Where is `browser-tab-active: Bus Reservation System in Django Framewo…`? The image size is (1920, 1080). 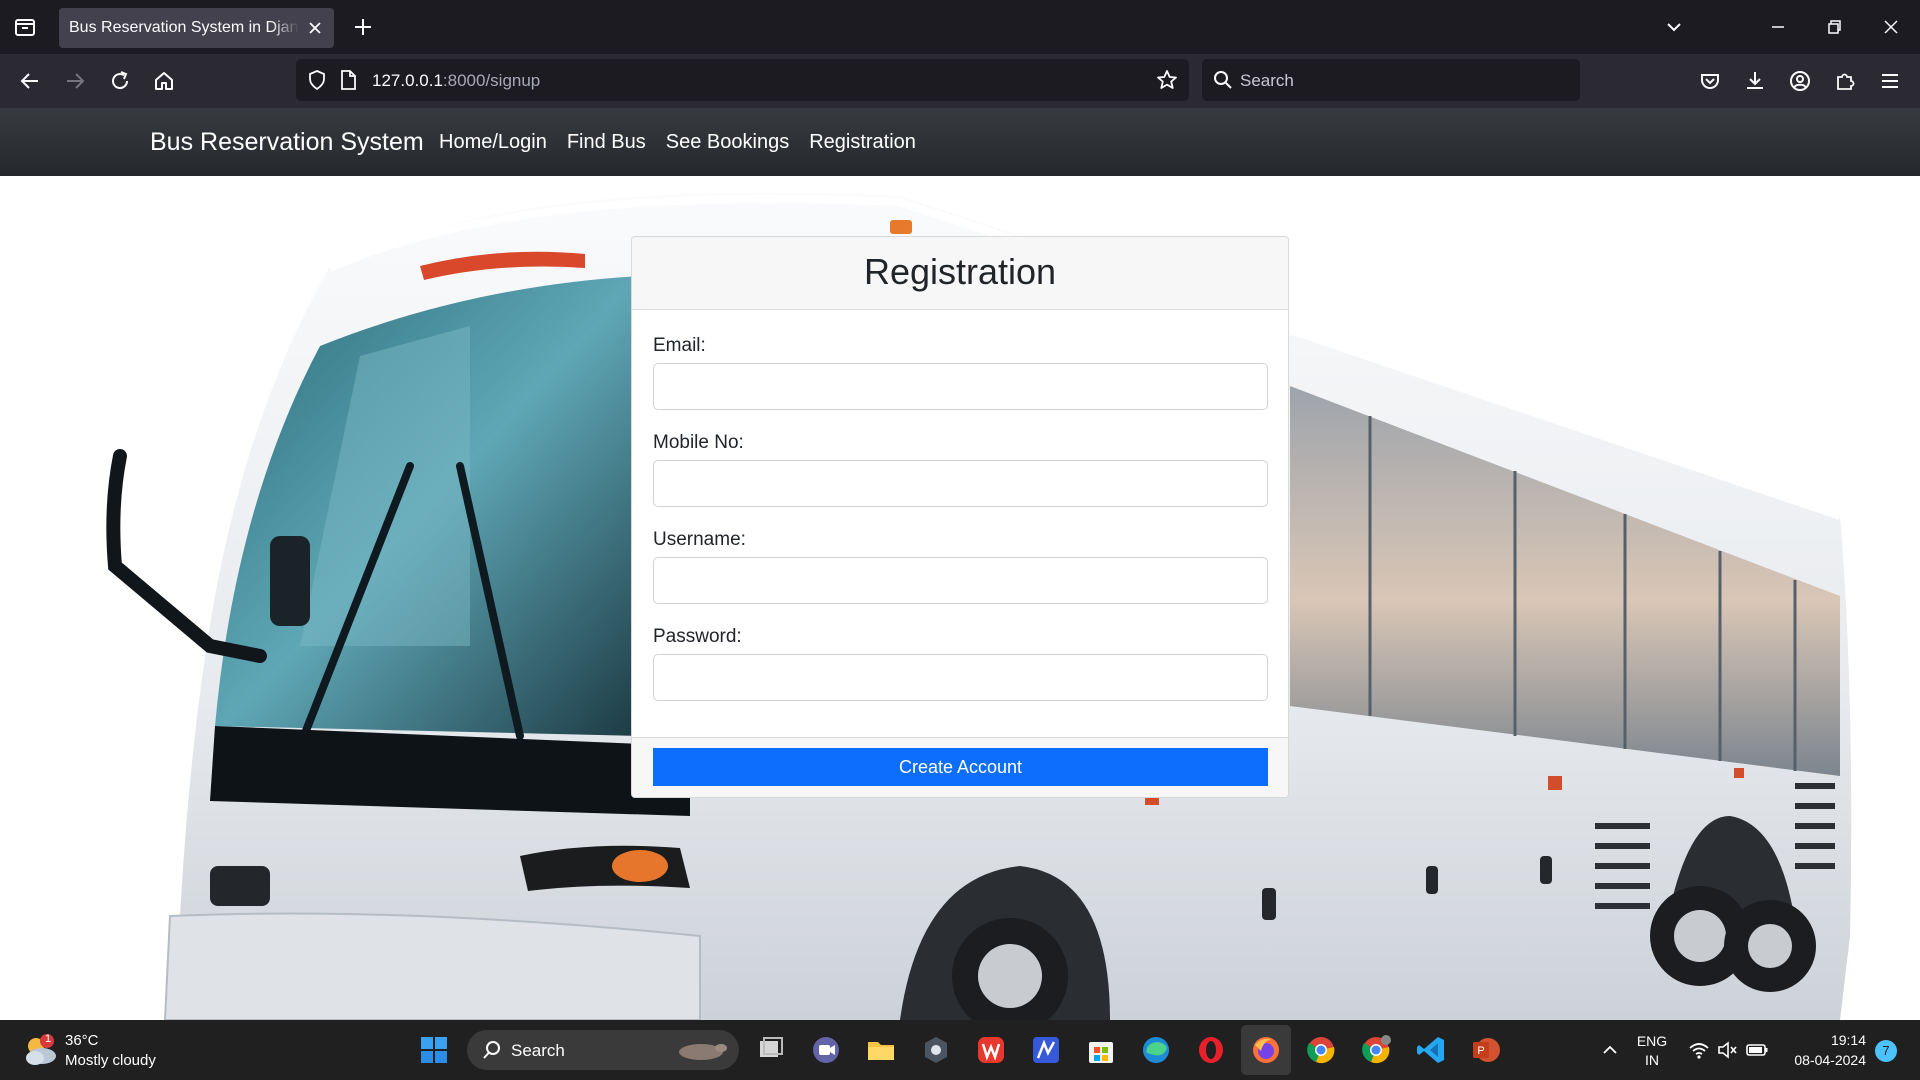
browser-tab-active: Bus Reservation System in Django Framewo… is located at coordinates (196, 28).